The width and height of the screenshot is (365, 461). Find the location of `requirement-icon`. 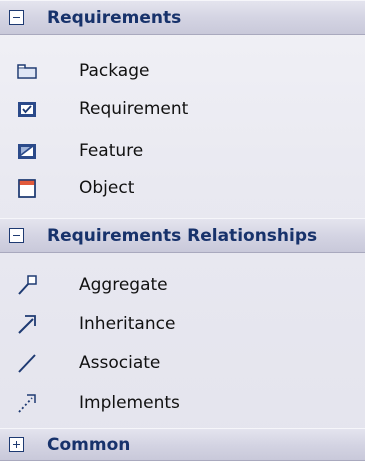

requirement-icon is located at coordinates (27, 109).